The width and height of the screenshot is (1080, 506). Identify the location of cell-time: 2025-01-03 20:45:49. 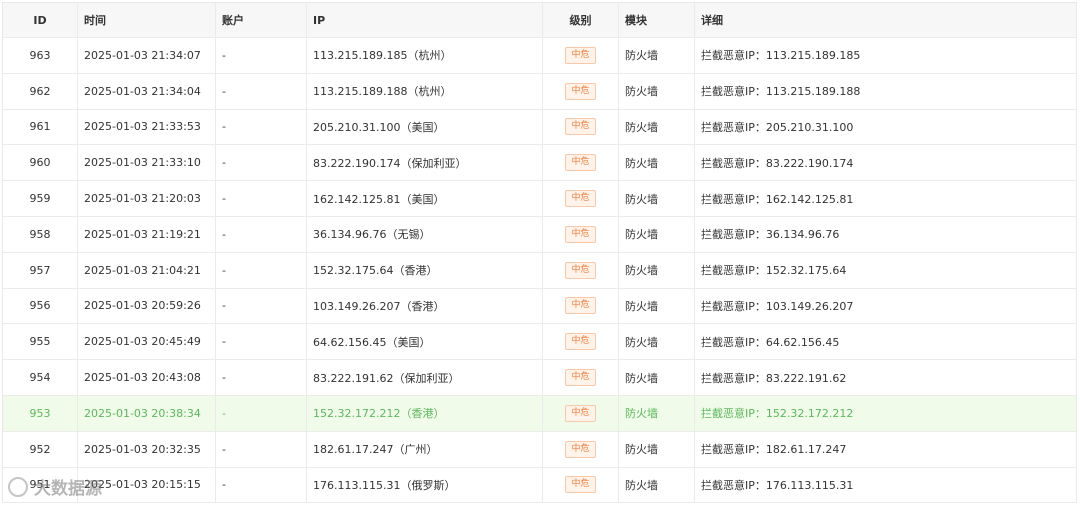
(146, 342).